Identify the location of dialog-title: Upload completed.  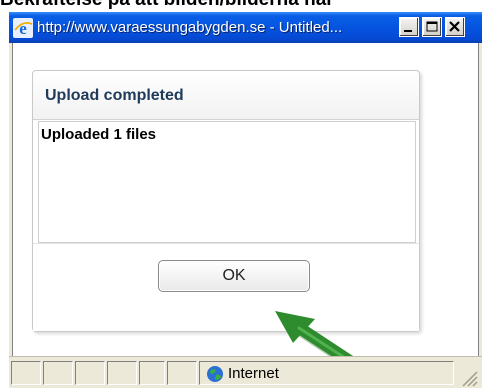
(114, 95).